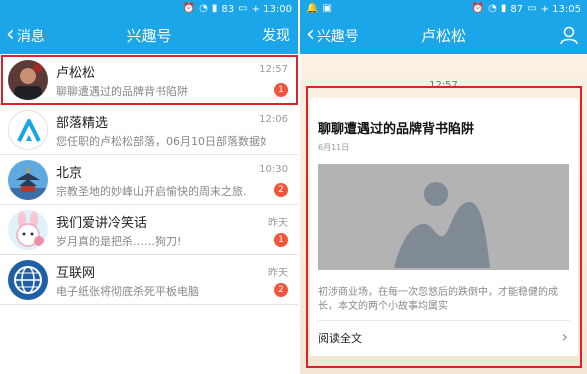 The width and height of the screenshot is (587, 374). Describe the element at coordinates (443, 9) in the screenshot. I see `status-bar: 🔔 ▣ ⏰ ◔ ▮ 87 ▭ + 13:05` at that location.